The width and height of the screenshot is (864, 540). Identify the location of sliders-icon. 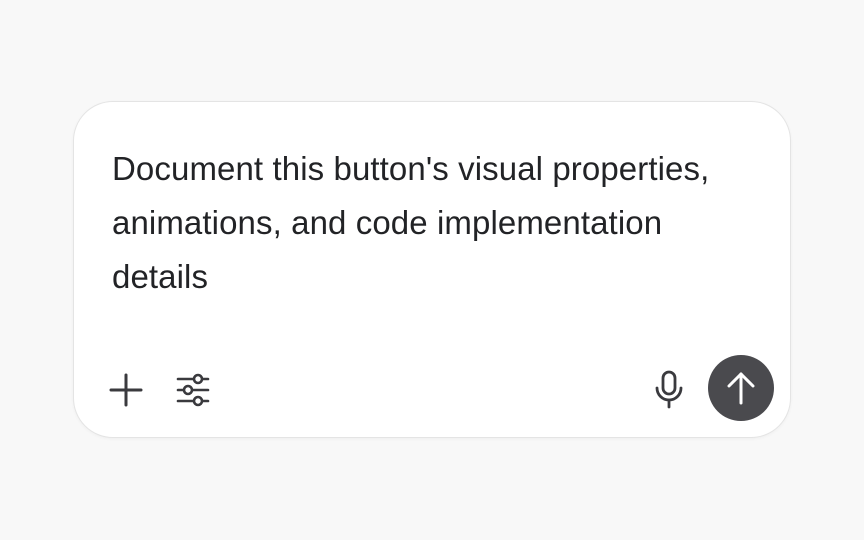
(193, 390).